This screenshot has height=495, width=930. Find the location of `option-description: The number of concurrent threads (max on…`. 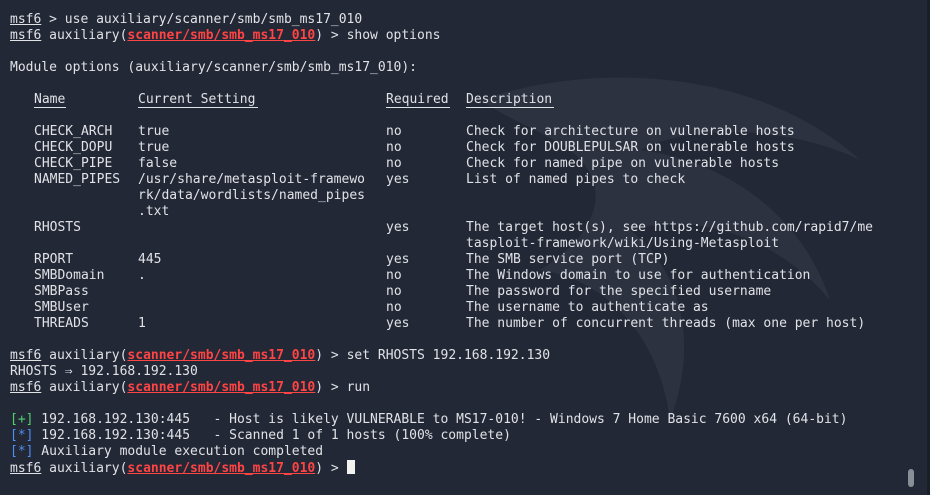

option-description: The number of concurrent threads (max on… is located at coordinates (666, 323).